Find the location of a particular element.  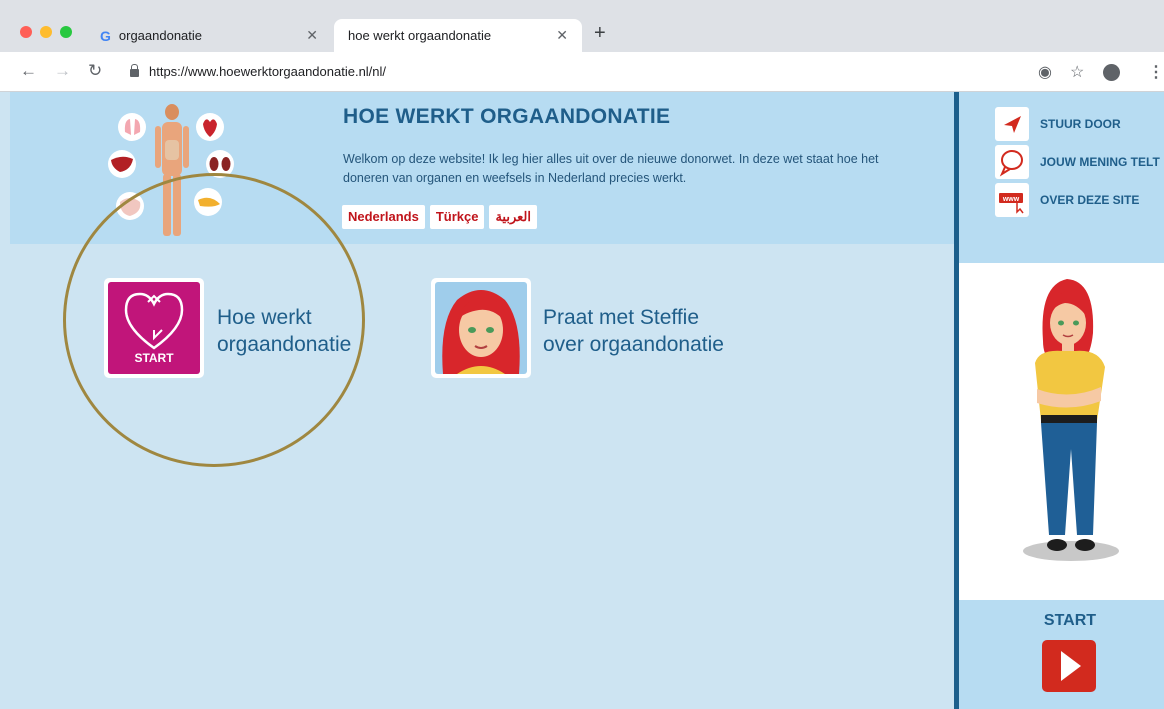

language-arabic-button: العربية is located at coordinates (513, 217).